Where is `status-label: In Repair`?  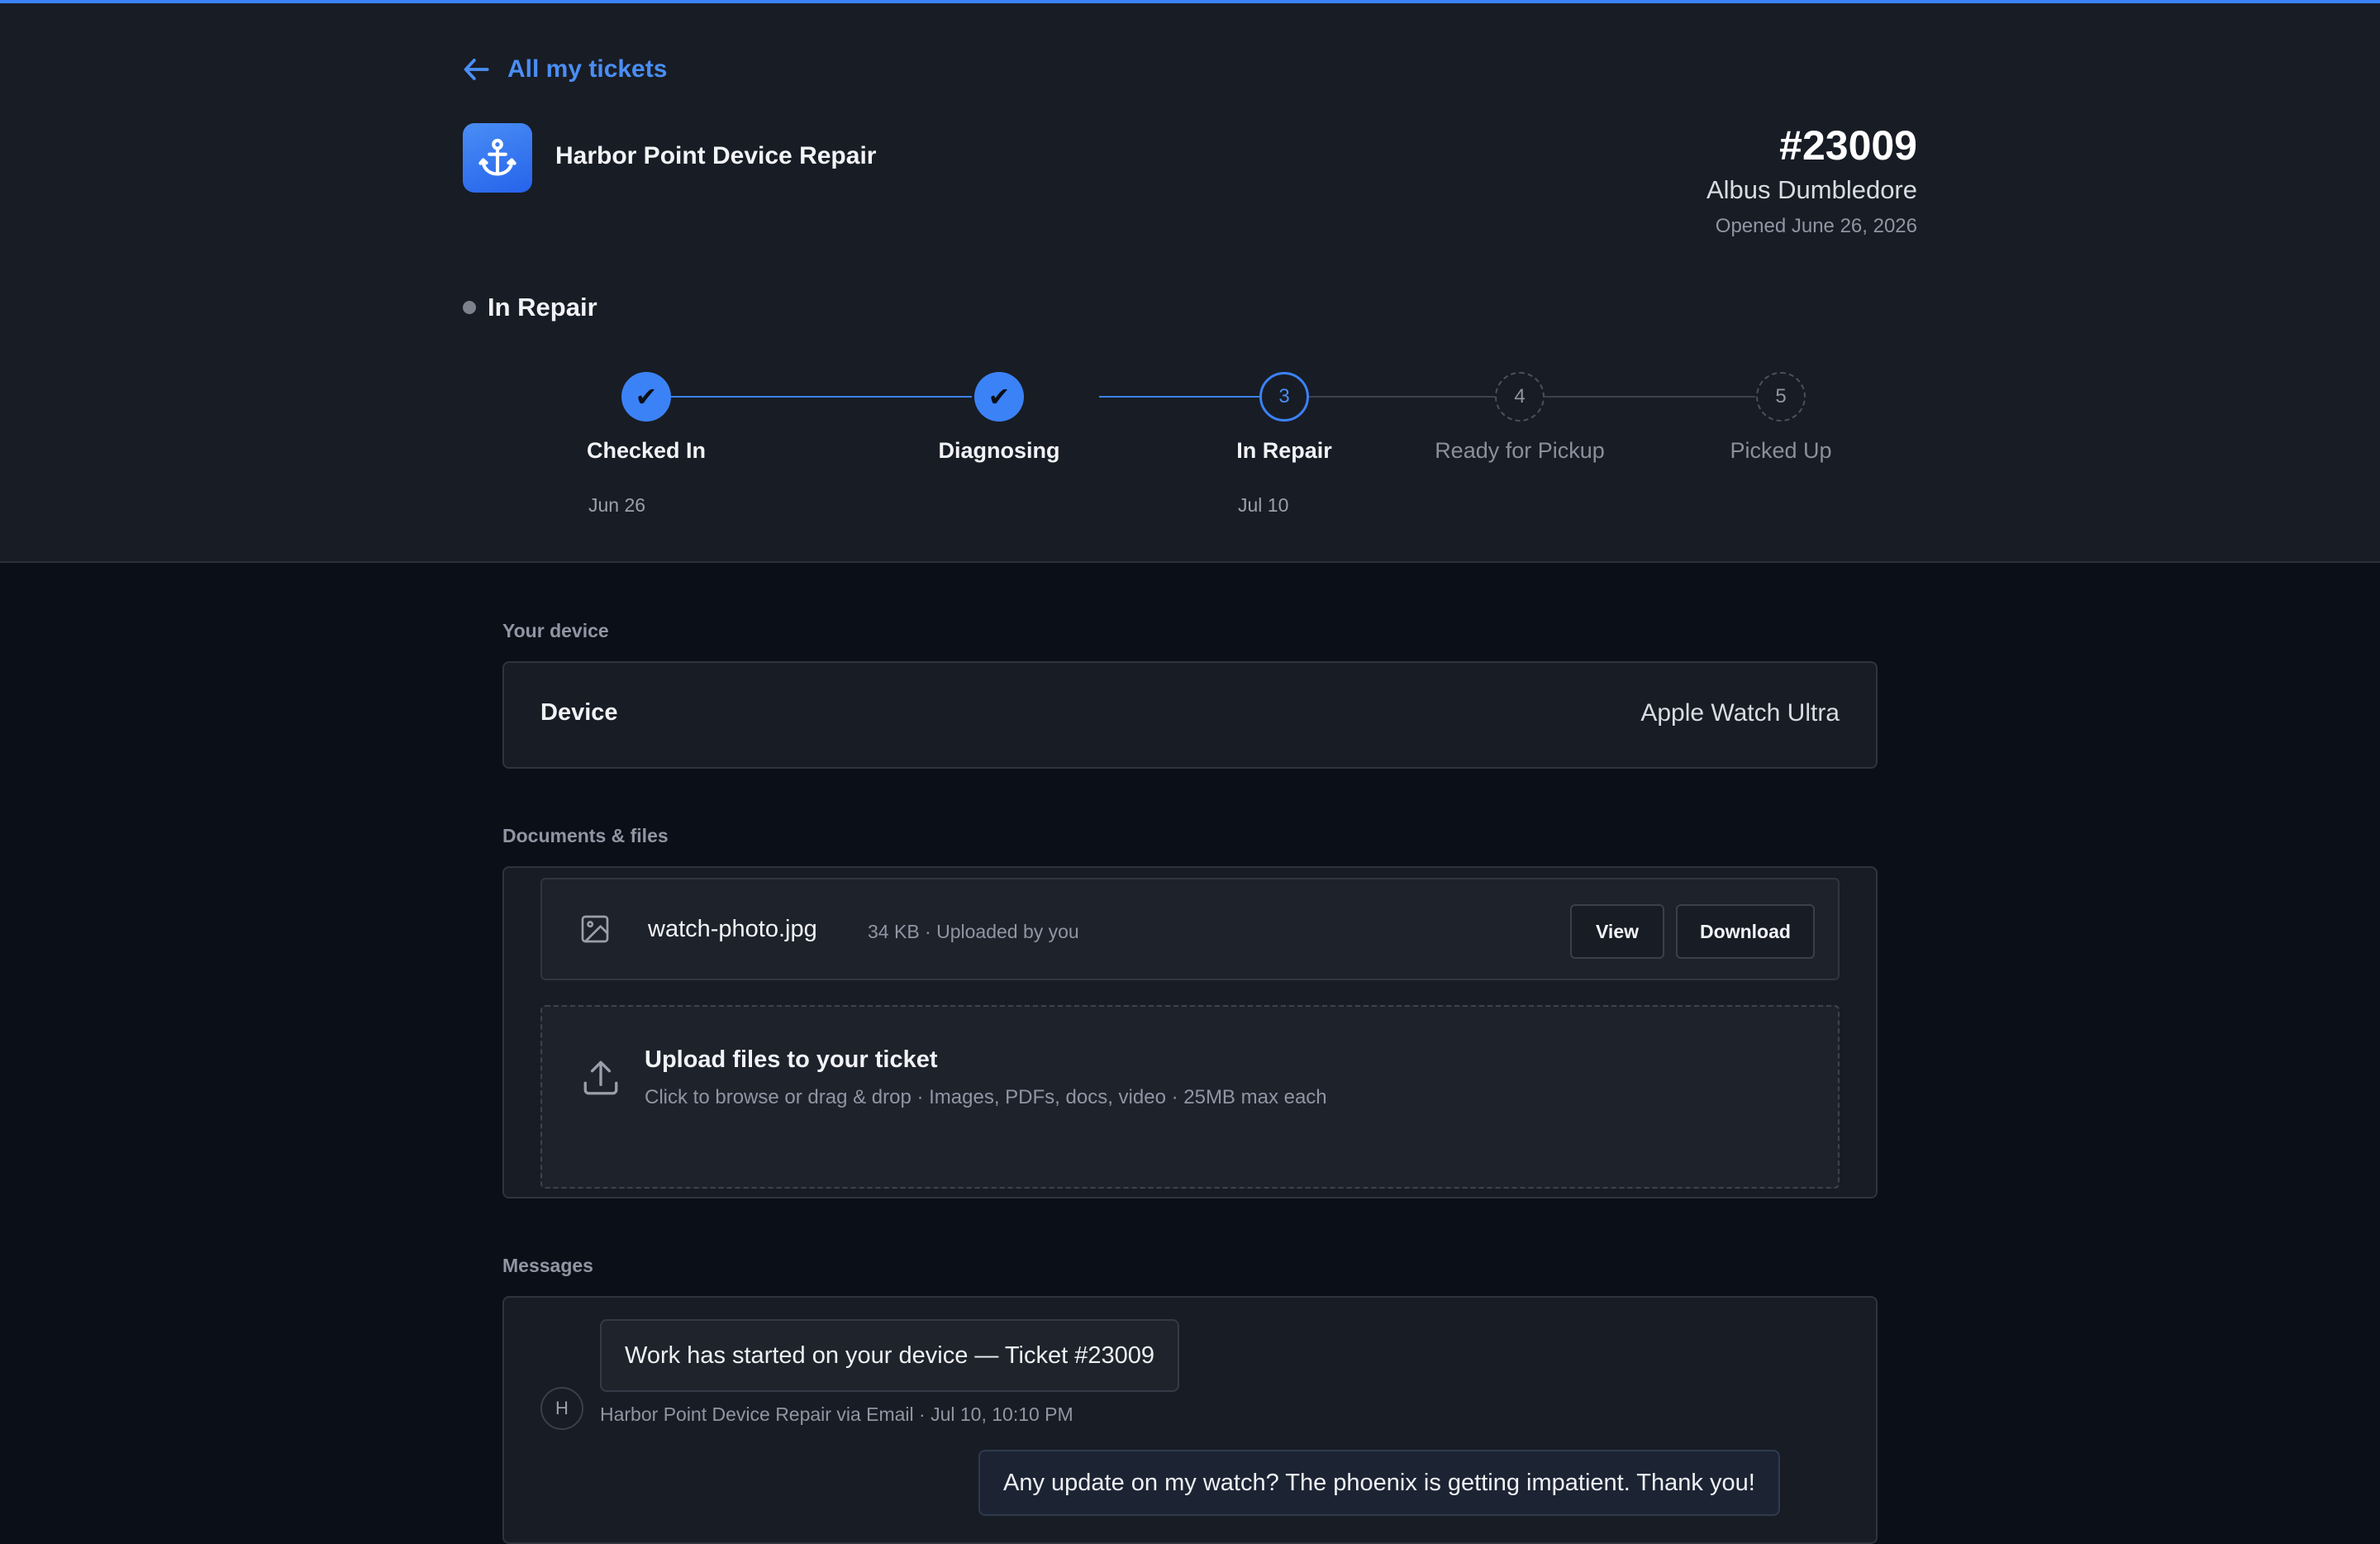 status-label: In Repair is located at coordinates (542, 308).